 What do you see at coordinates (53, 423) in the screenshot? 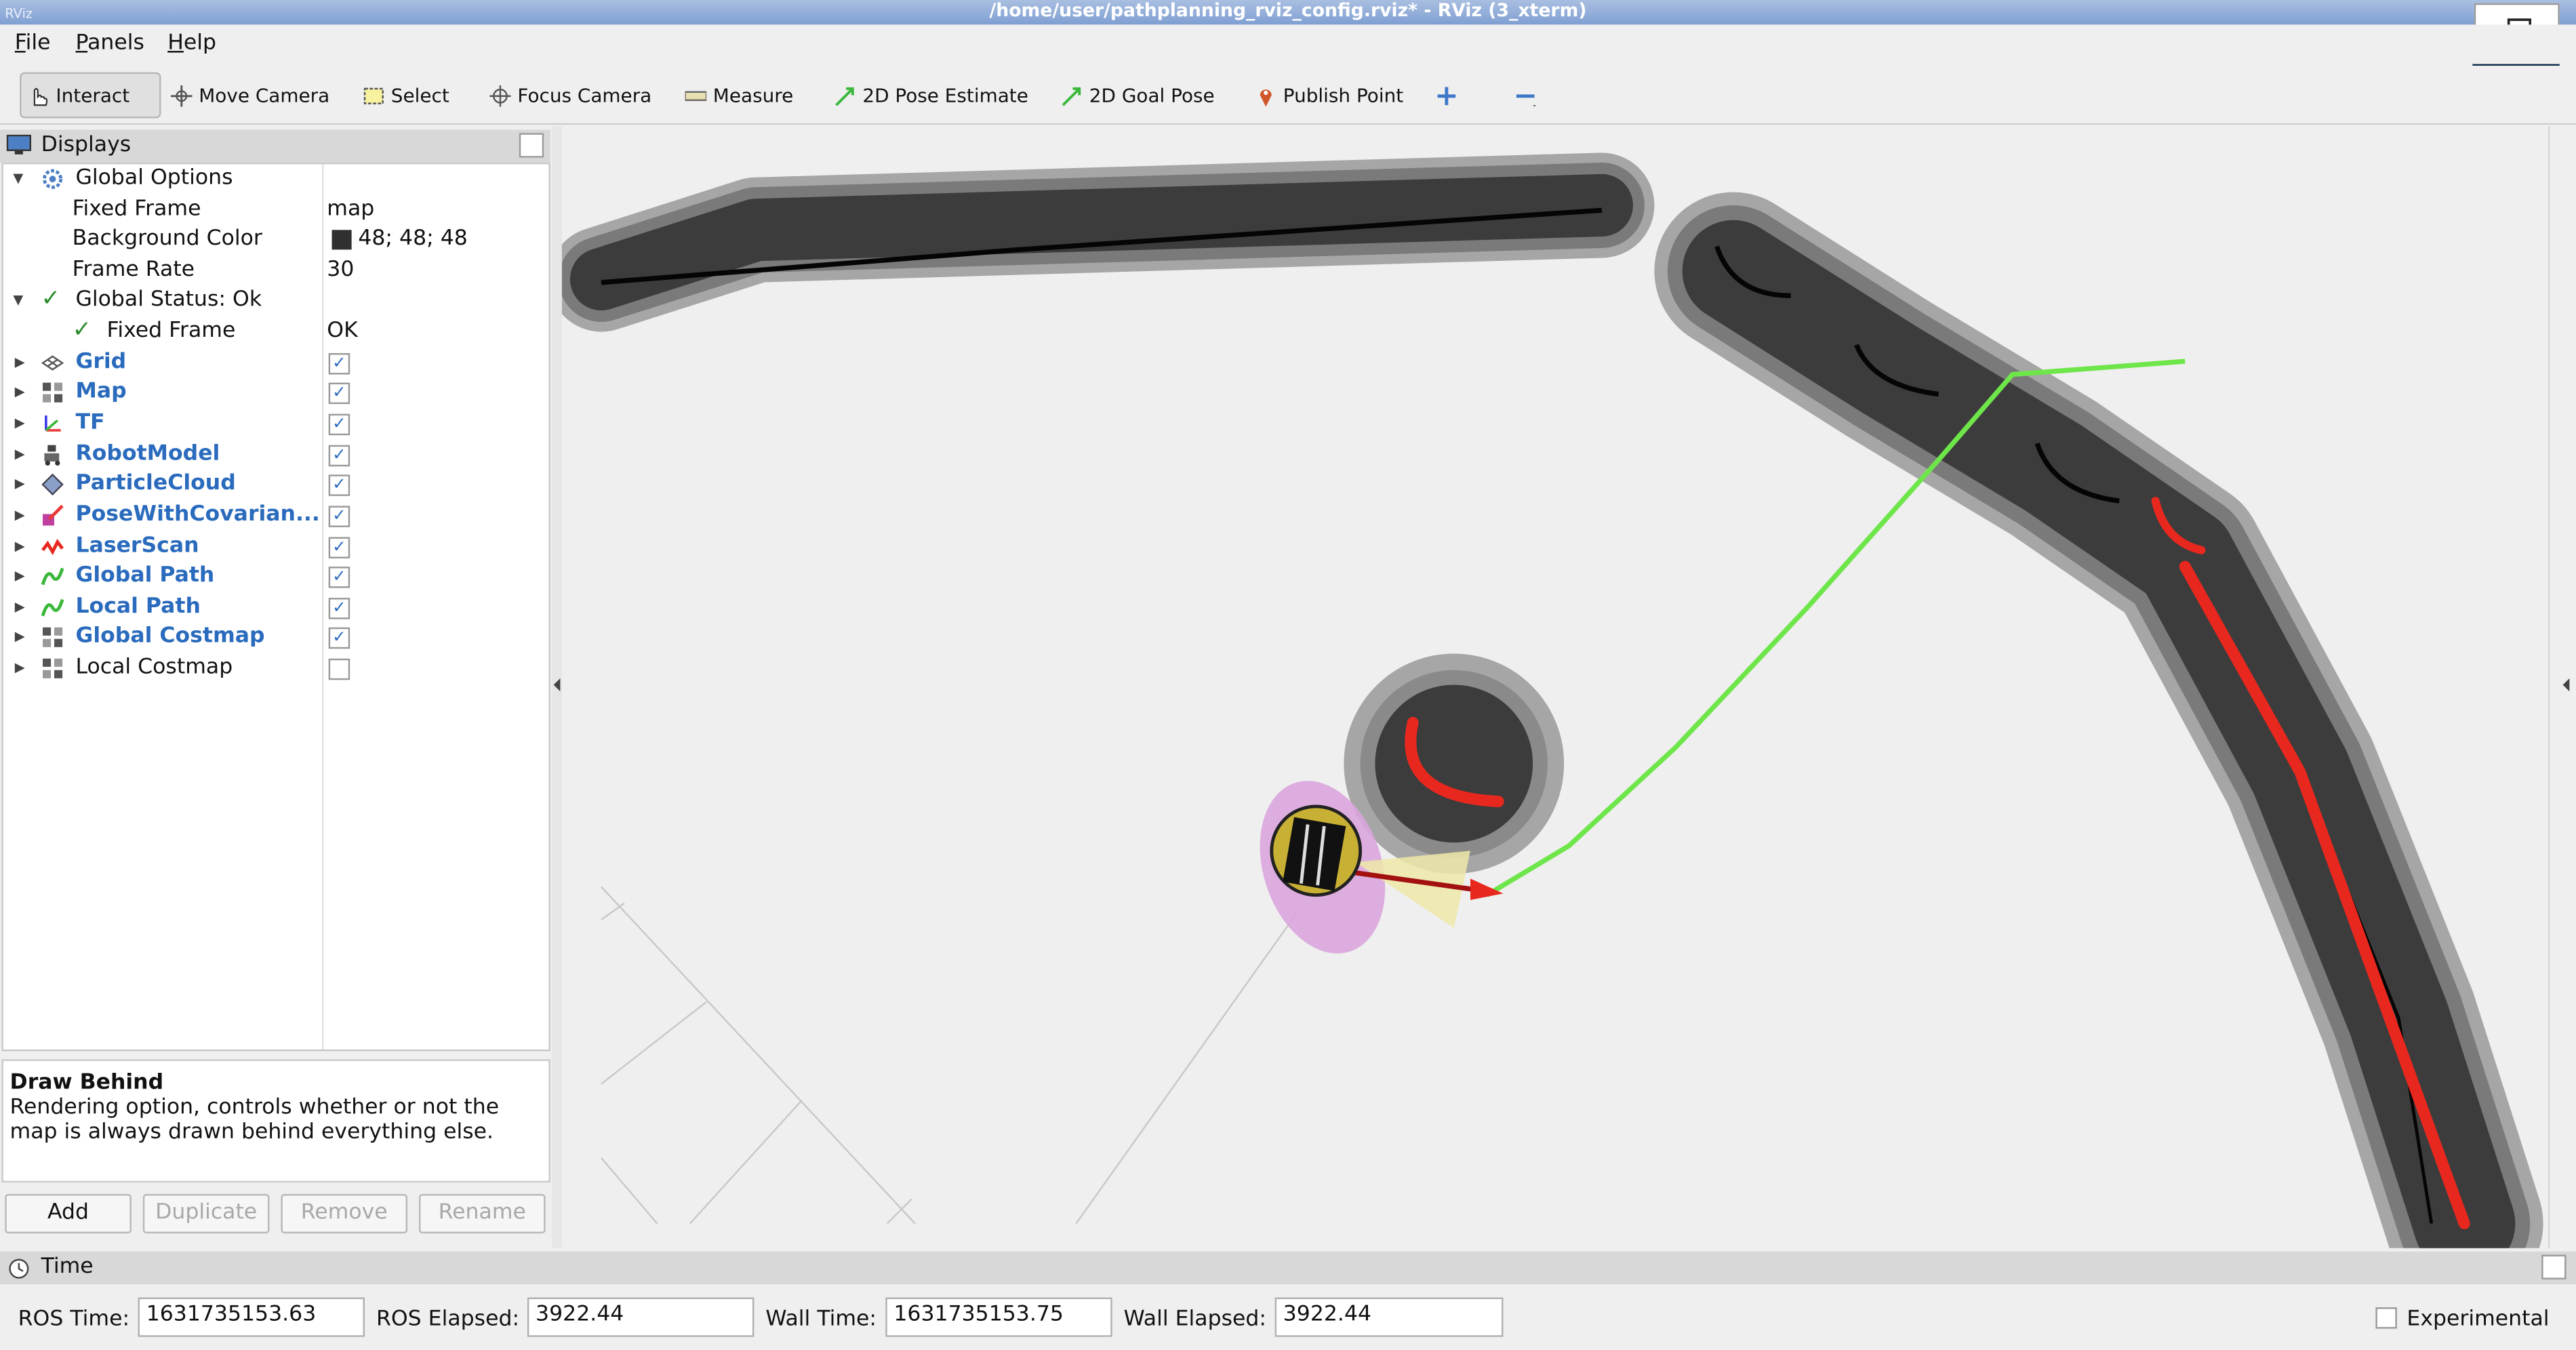
I see `tf-icon` at bounding box center [53, 423].